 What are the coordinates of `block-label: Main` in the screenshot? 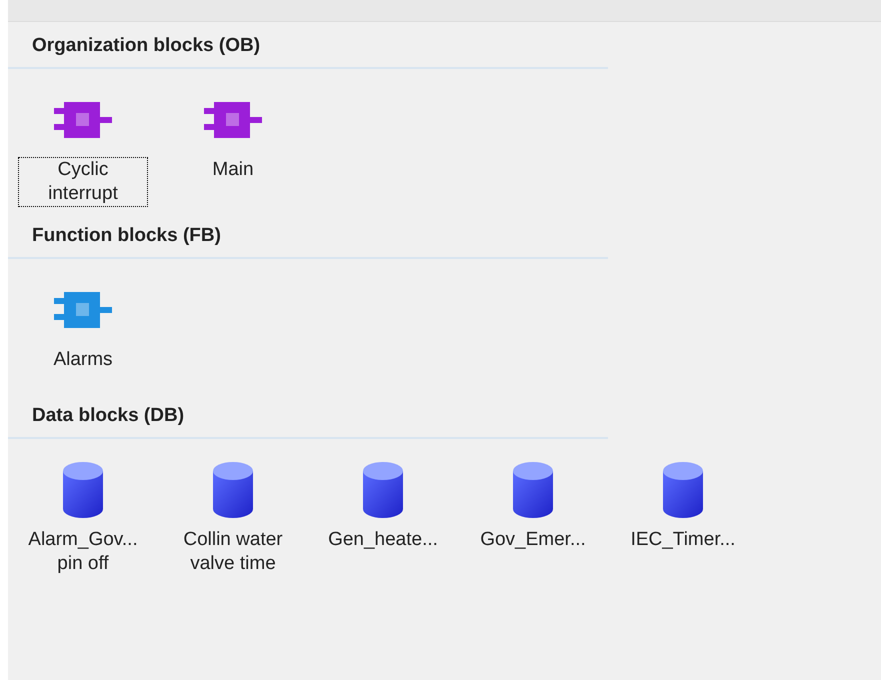 It's located at (233, 169).